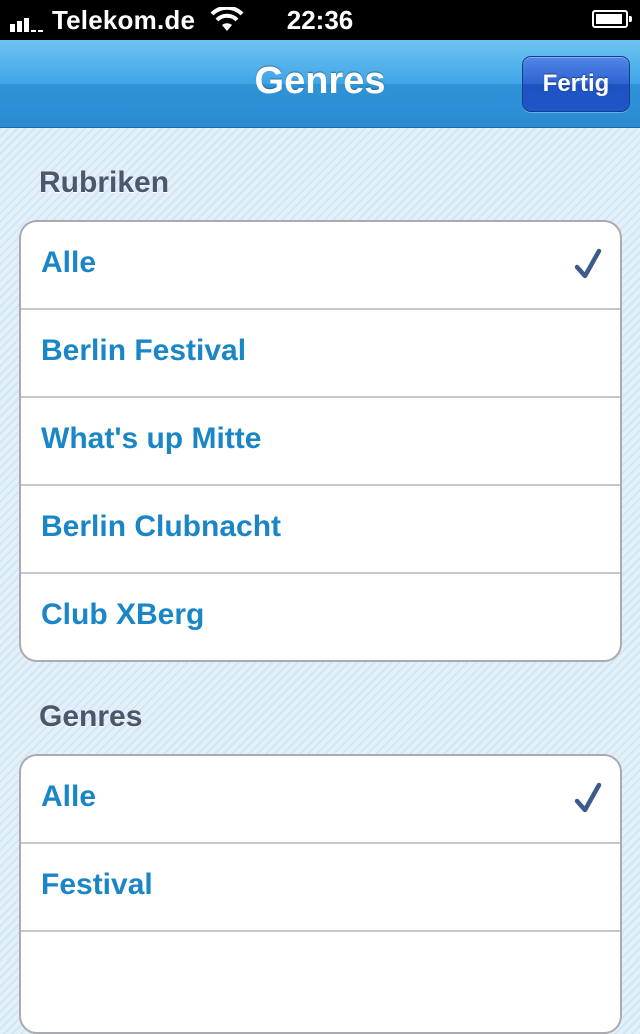  I want to click on list-item: Club XBerg, so click(320, 617).